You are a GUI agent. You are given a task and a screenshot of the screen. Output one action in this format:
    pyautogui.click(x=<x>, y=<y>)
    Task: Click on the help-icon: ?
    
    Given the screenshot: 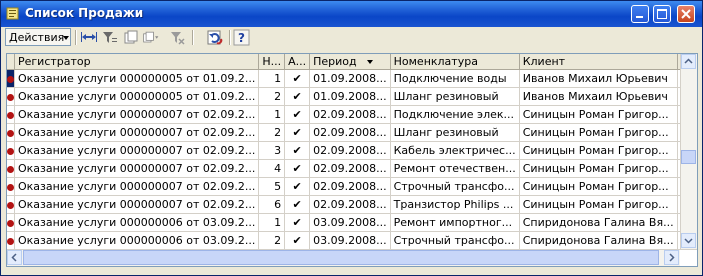 What is the action you would take?
    pyautogui.click(x=242, y=37)
    